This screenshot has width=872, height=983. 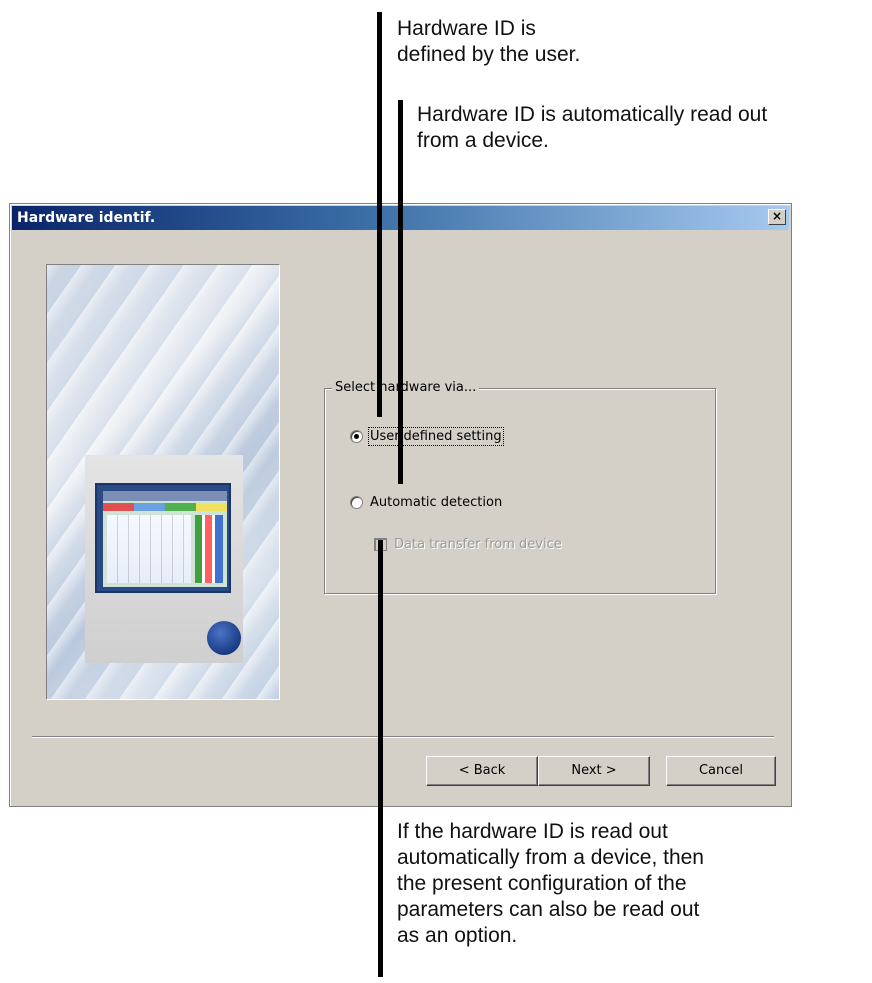 What do you see at coordinates (436, 436) in the screenshot?
I see `label-user-defined: User-defined setting` at bounding box center [436, 436].